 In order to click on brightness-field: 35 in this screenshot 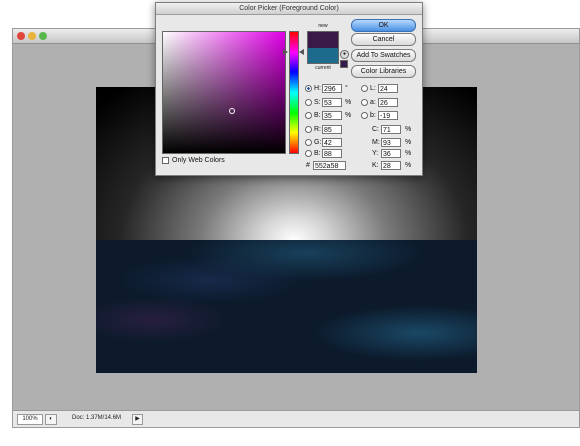, I will do `click(332, 115)`.